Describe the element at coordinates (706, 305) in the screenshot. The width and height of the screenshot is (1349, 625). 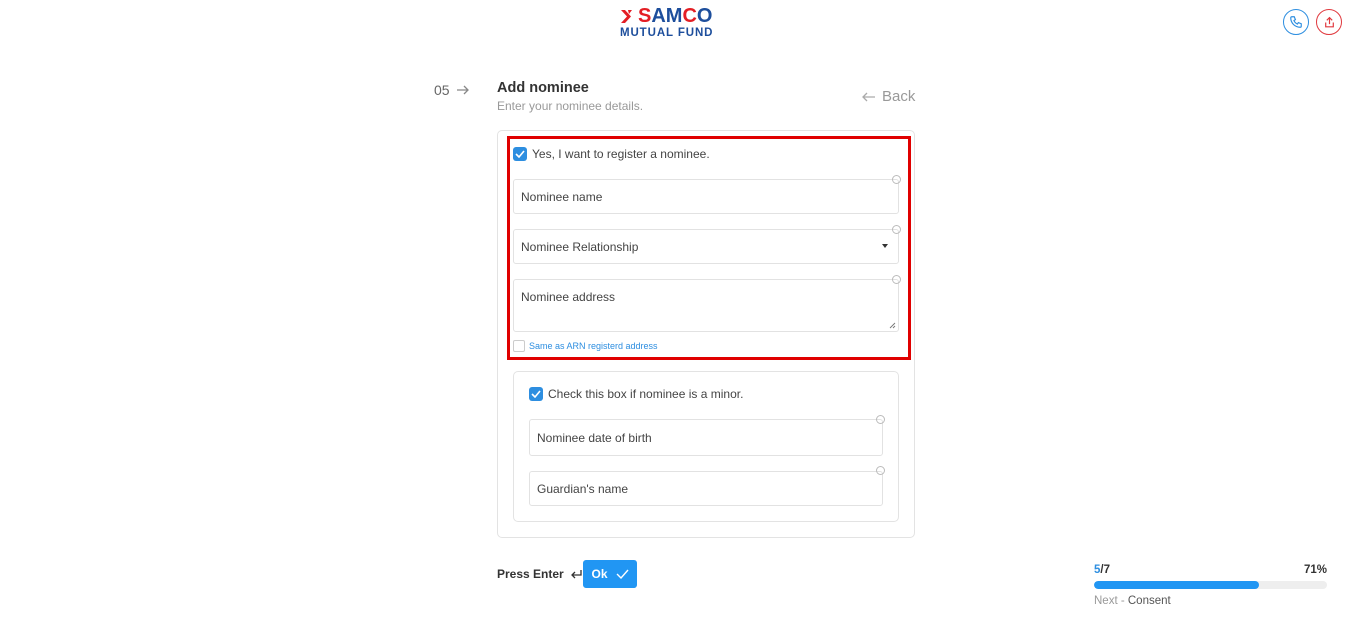
I see `nominee-address-textarea: Nominee address` at that location.